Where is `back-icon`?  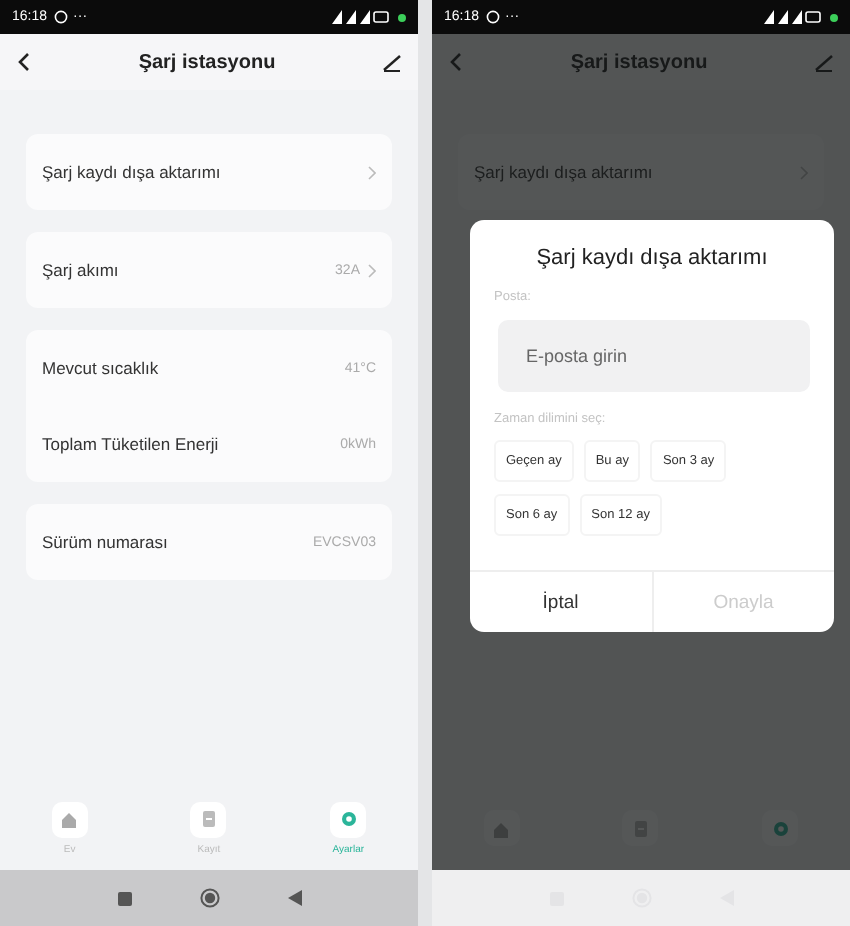 back-icon is located at coordinates (24, 62).